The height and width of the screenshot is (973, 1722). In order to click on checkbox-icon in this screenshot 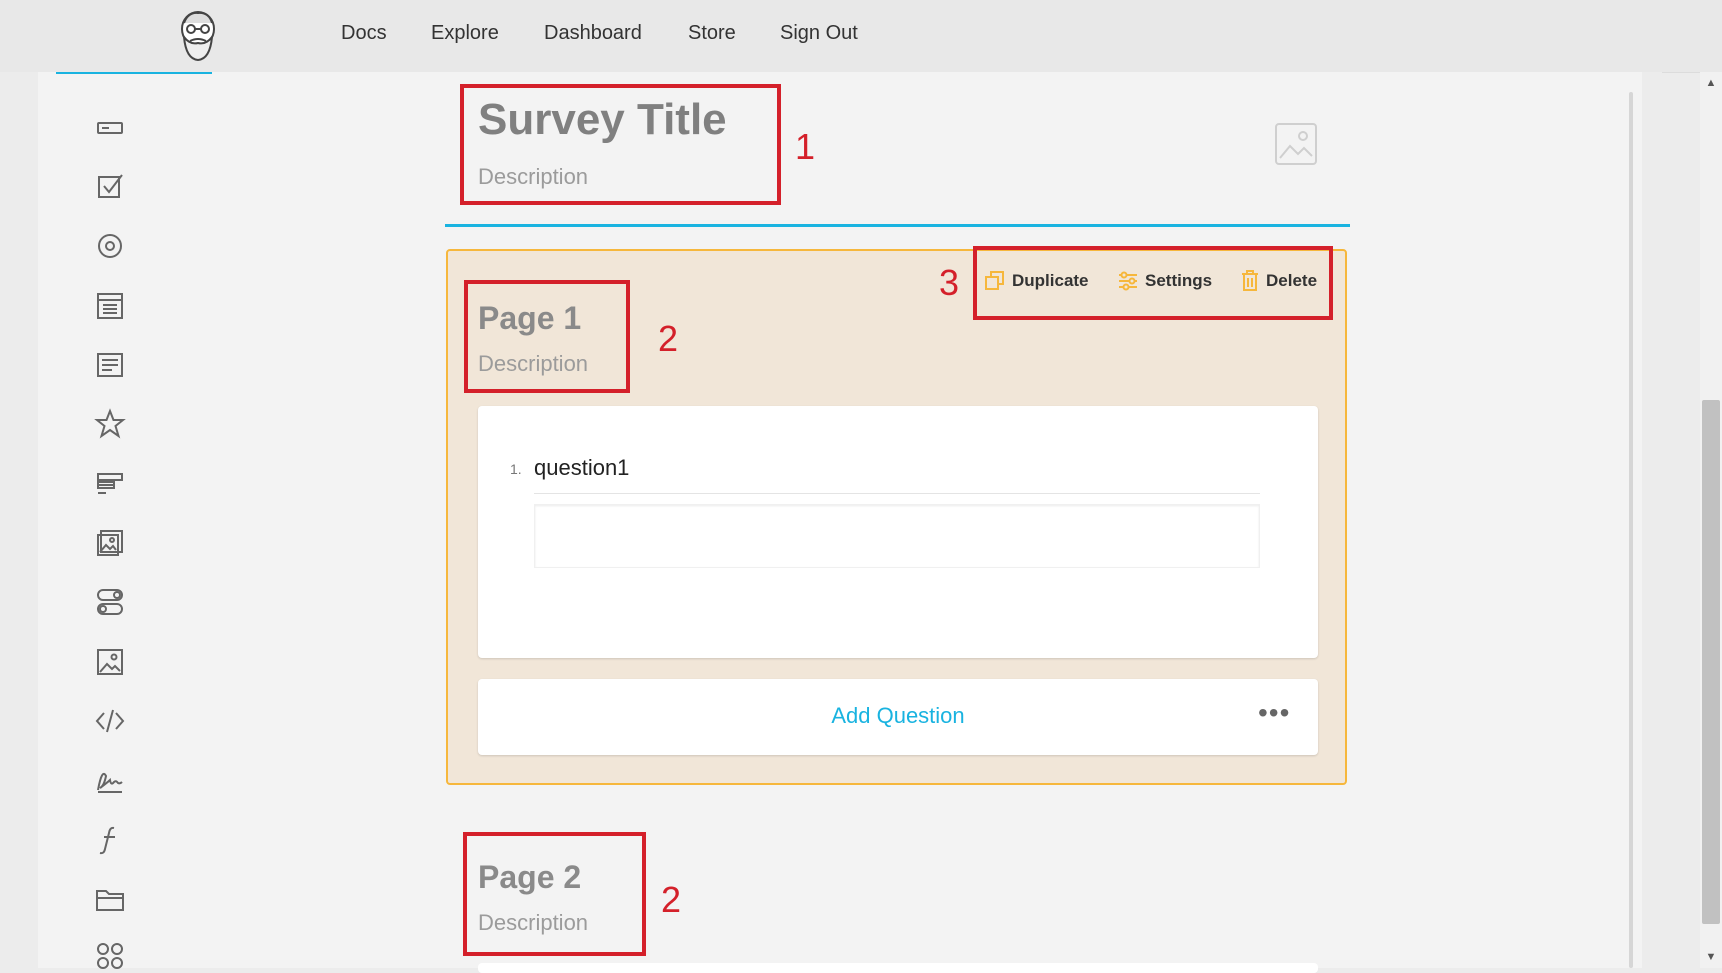, I will do `click(110, 187)`.